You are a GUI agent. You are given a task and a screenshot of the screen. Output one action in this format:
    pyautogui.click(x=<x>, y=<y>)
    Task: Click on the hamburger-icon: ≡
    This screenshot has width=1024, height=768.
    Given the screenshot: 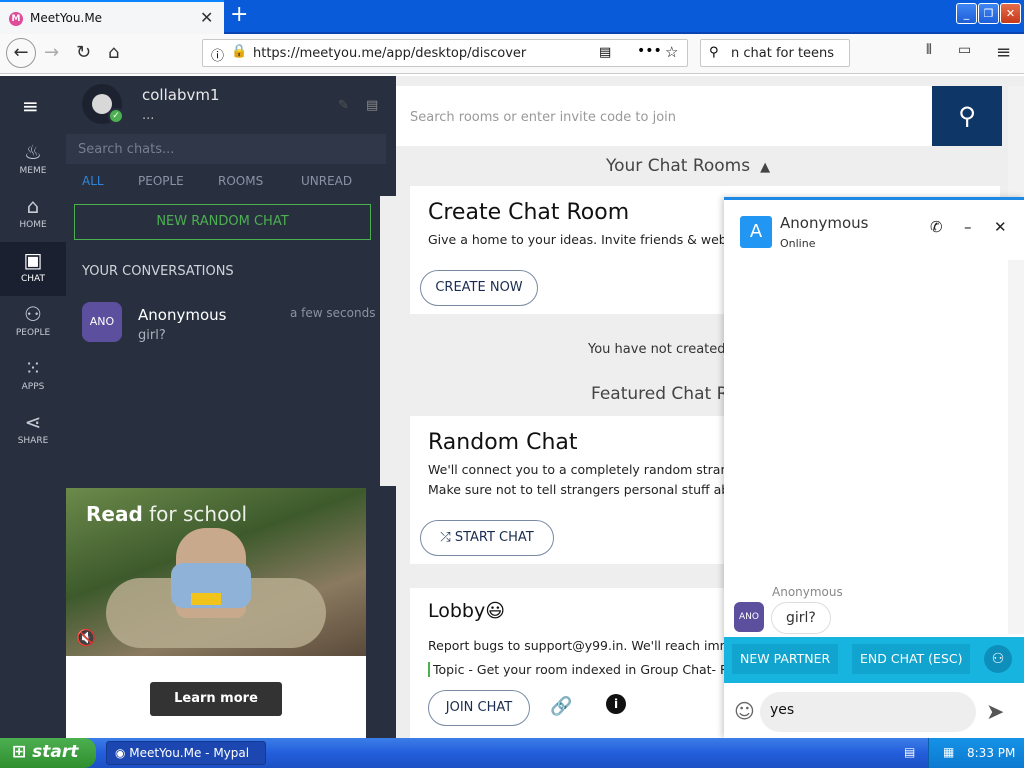 What is the action you would take?
    pyautogui.click(x=30, y=106)
    